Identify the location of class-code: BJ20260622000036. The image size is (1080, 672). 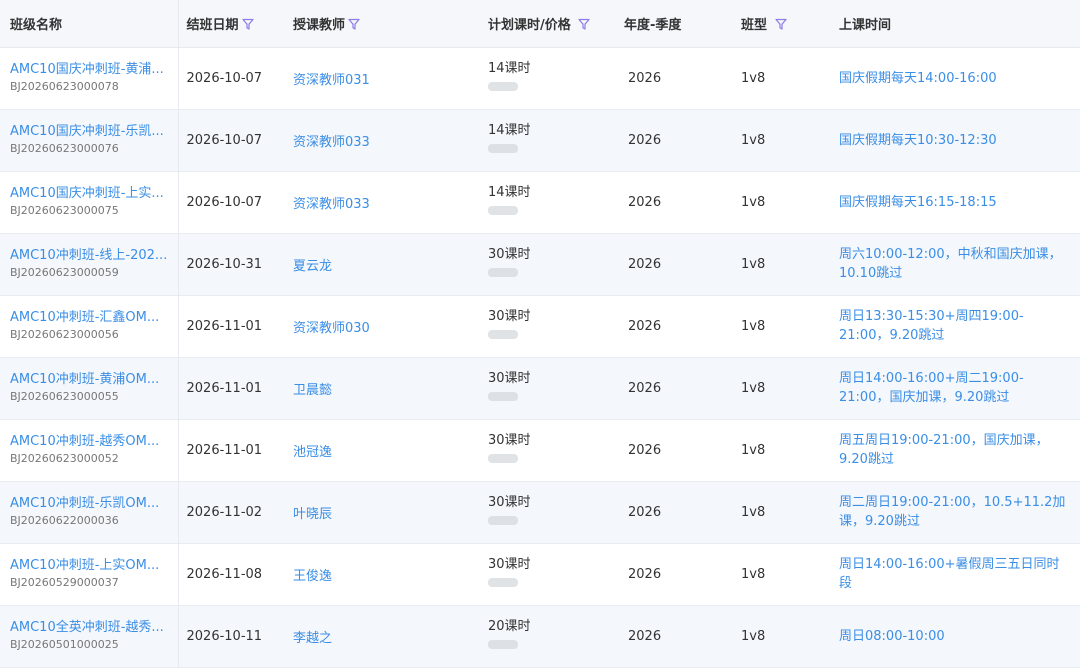
(64, 520).